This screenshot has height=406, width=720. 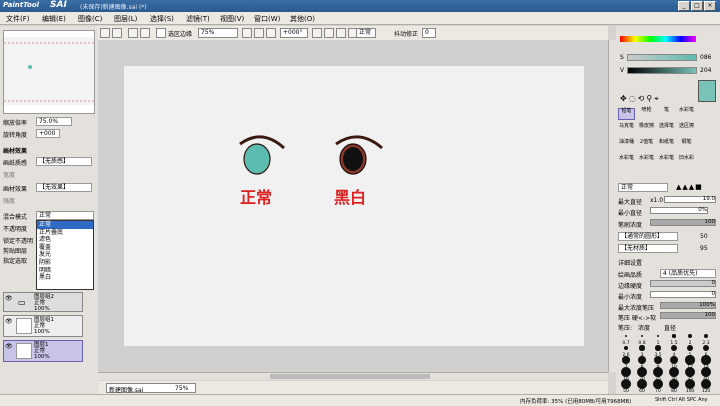 I want to click on pressure-size-checkbox: 直径, so click(x=670, y=327).